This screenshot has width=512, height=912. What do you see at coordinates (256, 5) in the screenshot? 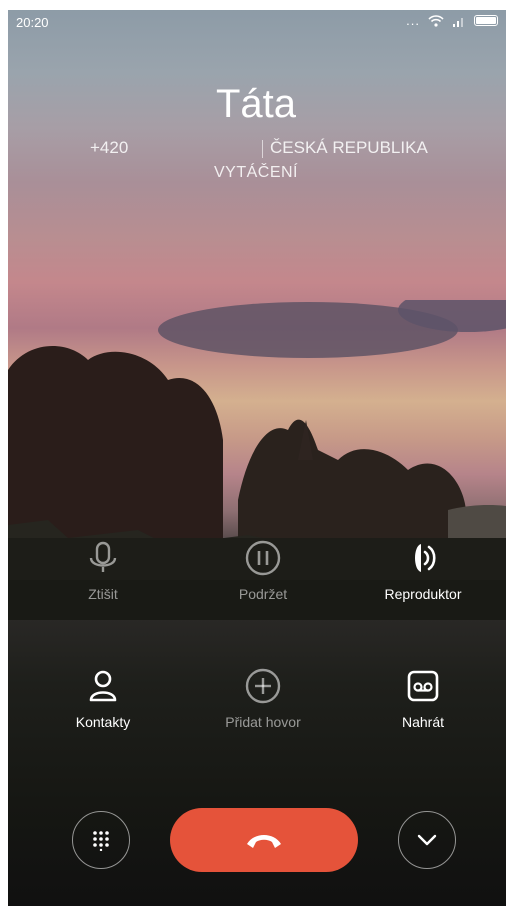
I see `frame-top` at bounding box center [256, 5].